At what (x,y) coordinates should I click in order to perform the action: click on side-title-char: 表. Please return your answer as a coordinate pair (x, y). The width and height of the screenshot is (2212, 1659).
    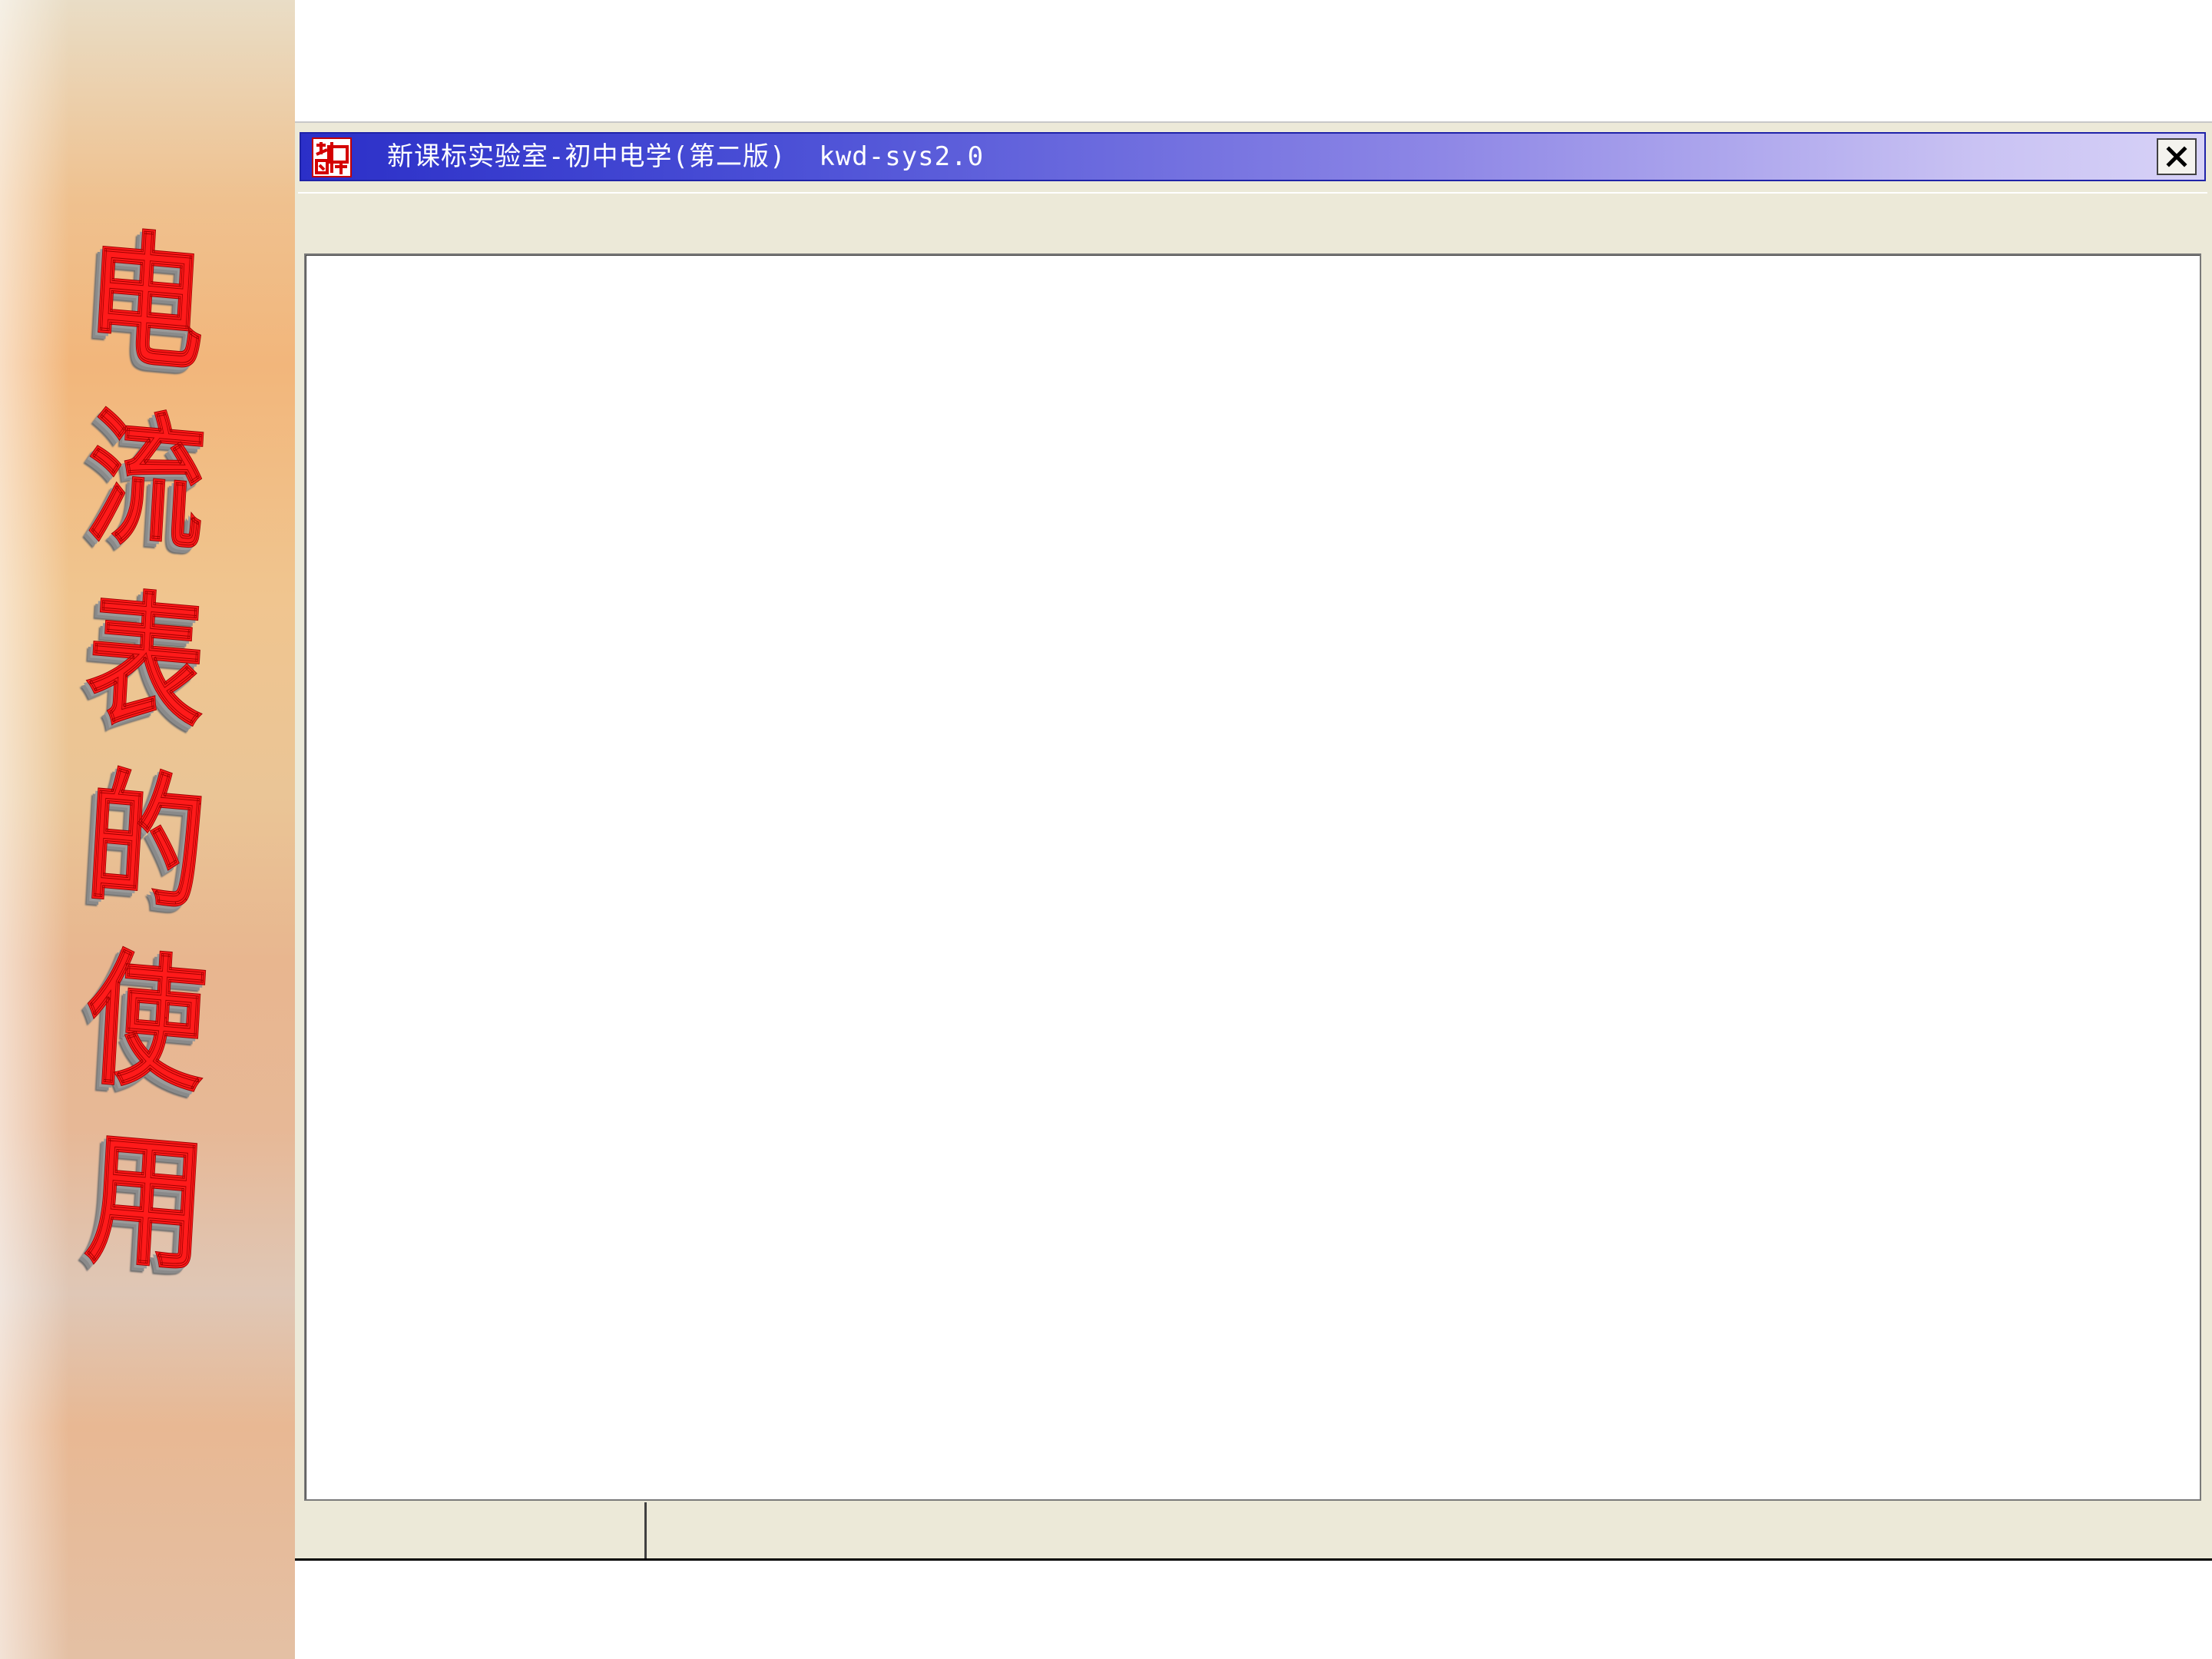
    Looking at the image, I should click on (145, 662).